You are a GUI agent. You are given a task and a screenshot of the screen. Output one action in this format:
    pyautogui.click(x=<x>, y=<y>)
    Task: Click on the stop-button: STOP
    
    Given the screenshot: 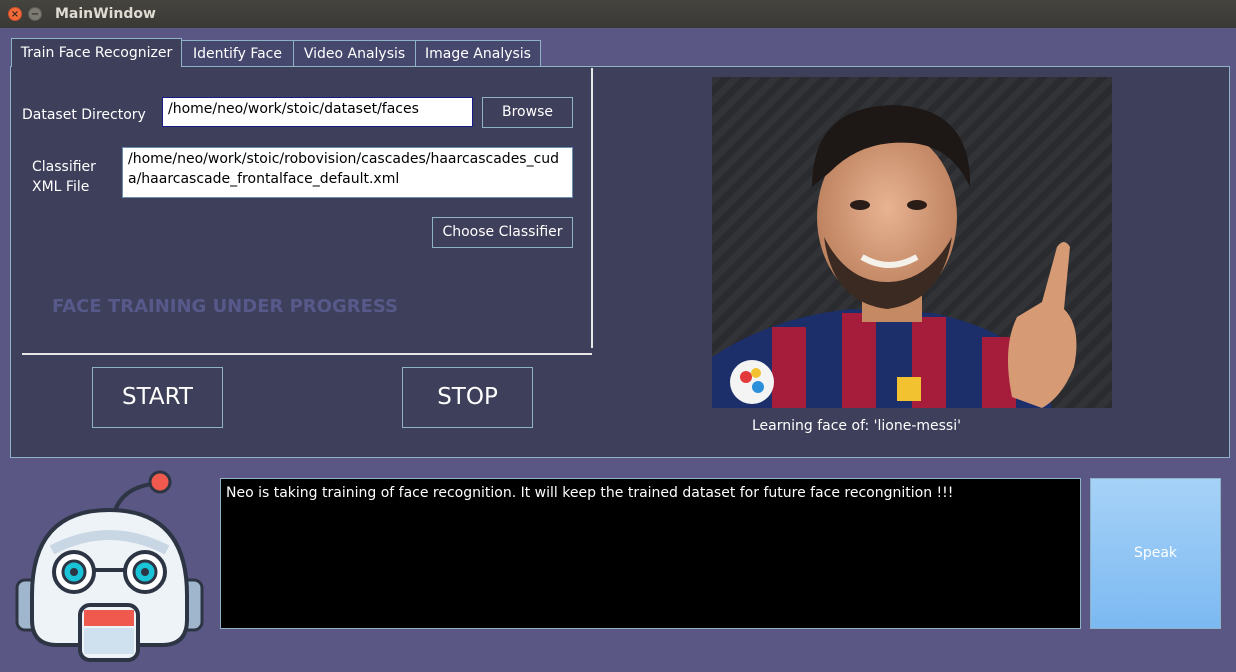 What is the action you would take?
    pyautogui.click(x=467, y=397)
    